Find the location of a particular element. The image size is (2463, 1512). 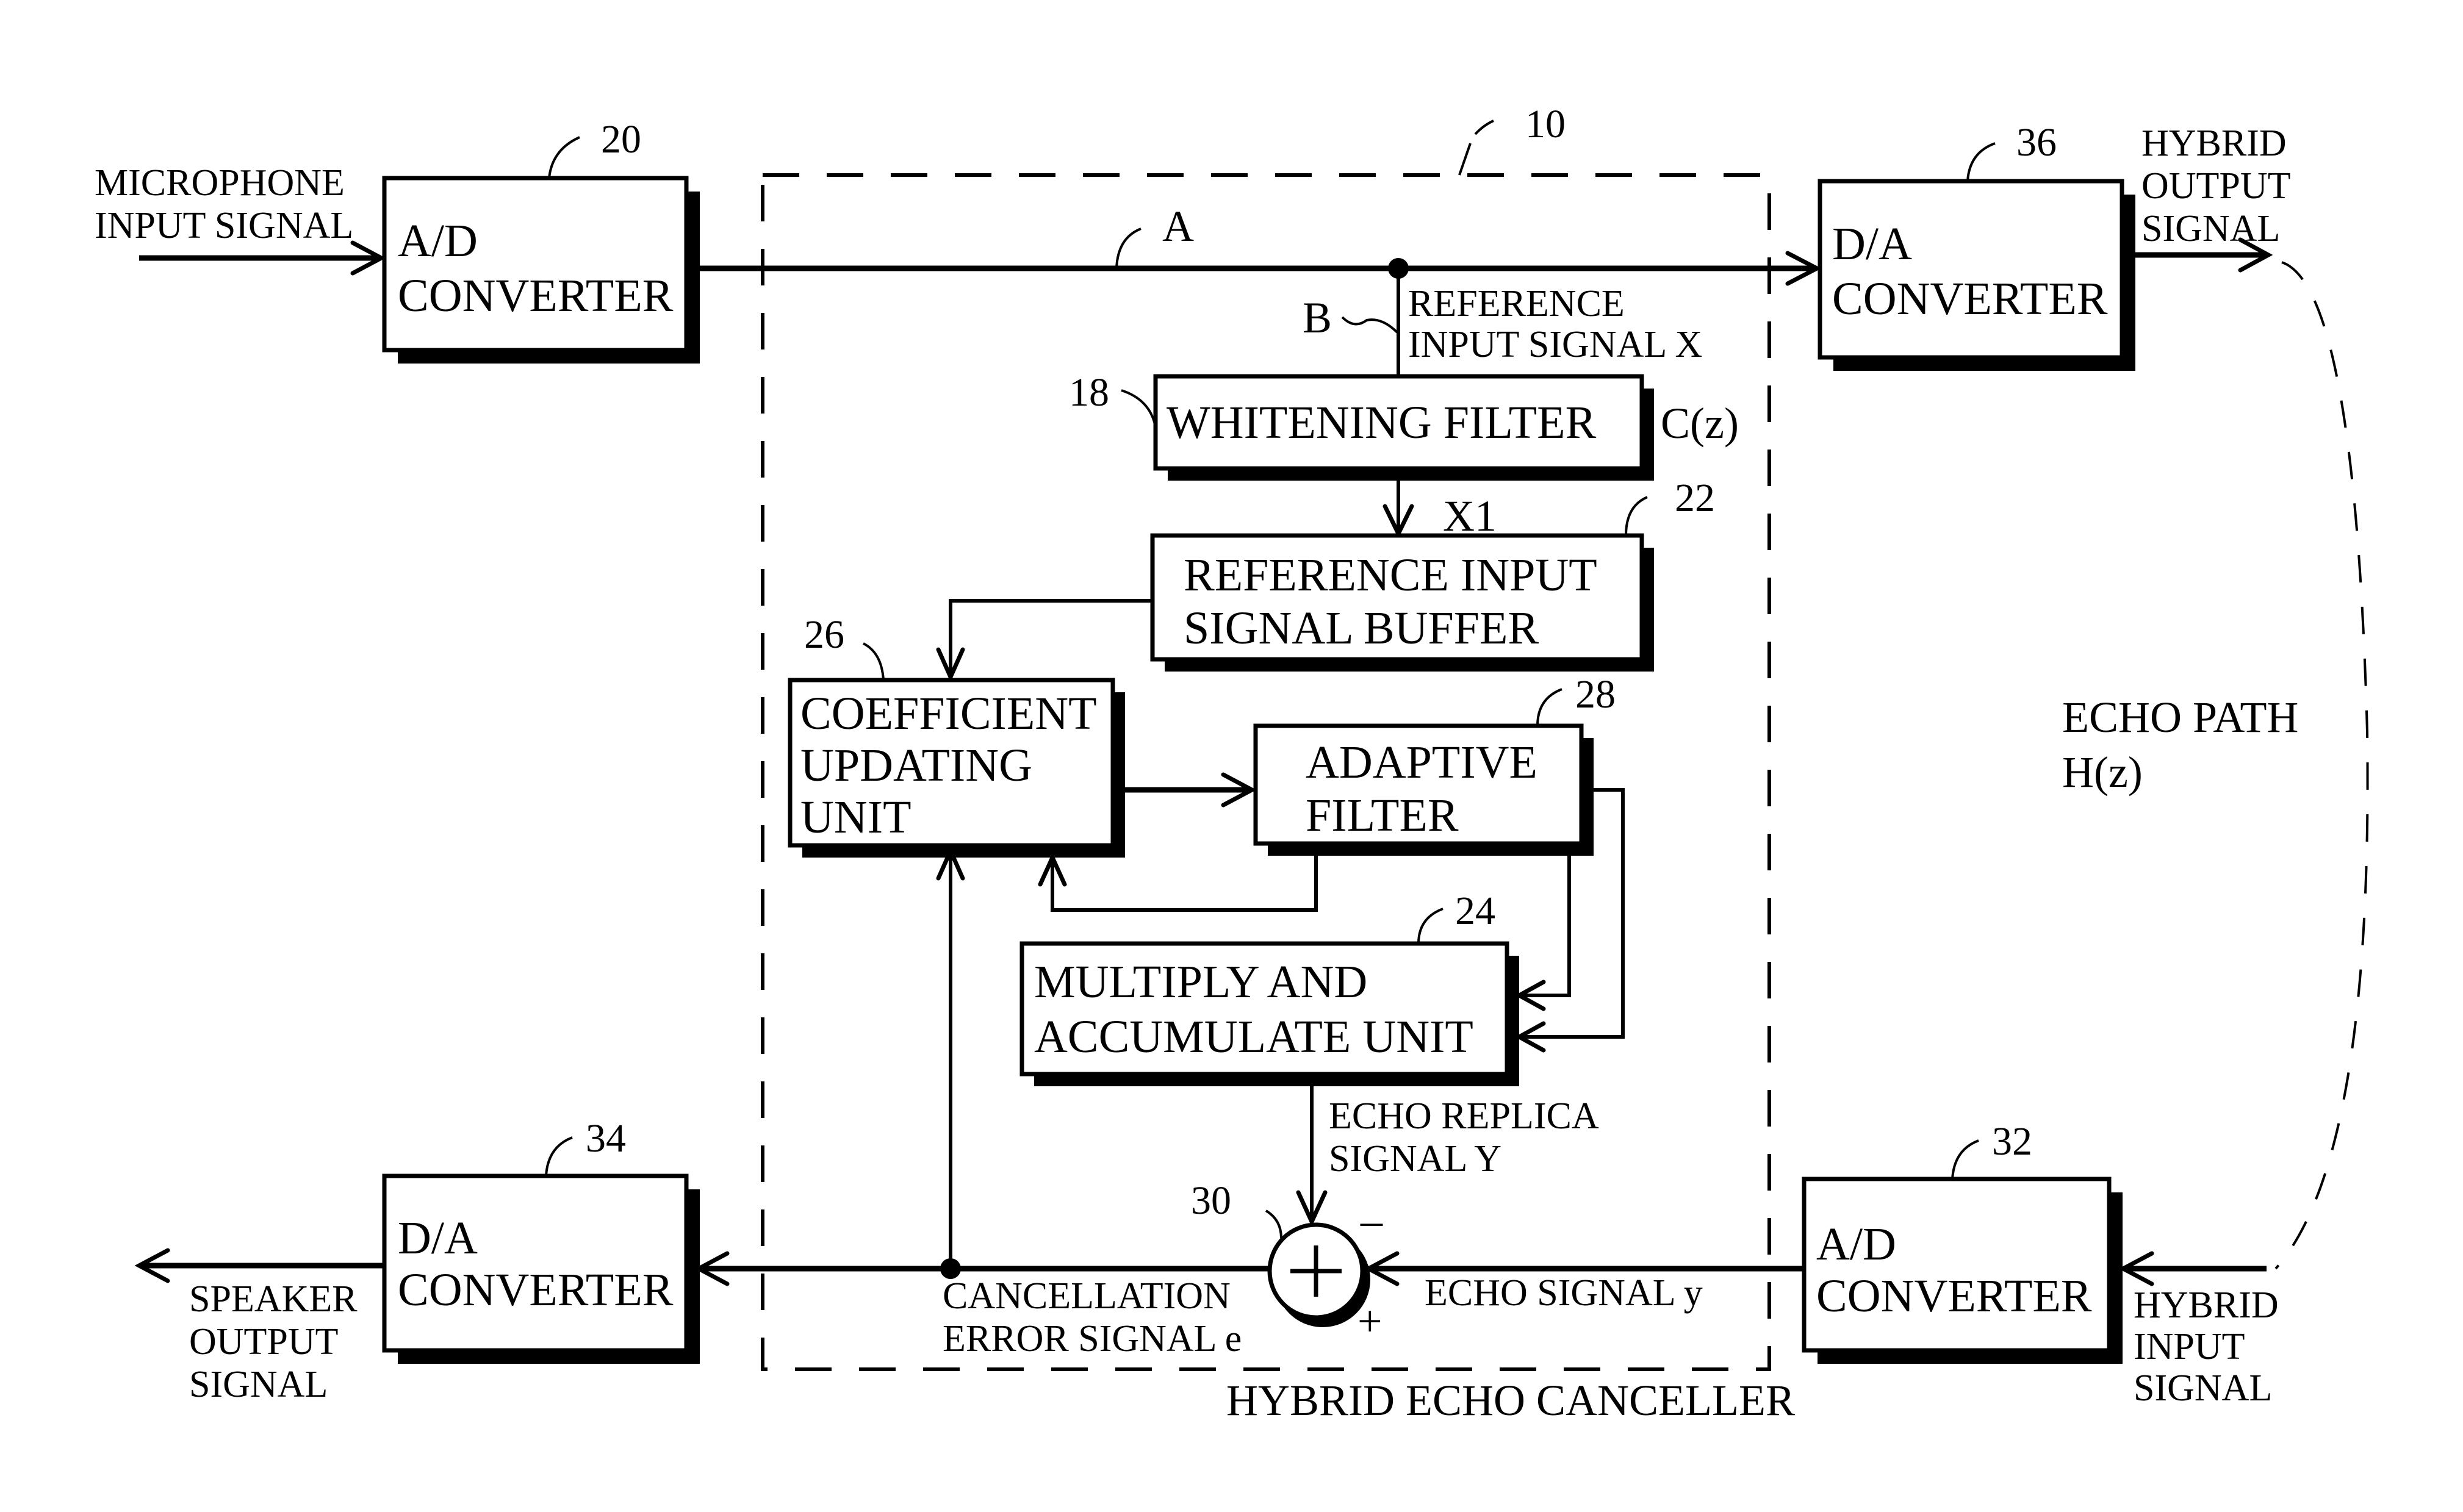

block-line: COEFFICIENT is located at coordinates (948, 713).